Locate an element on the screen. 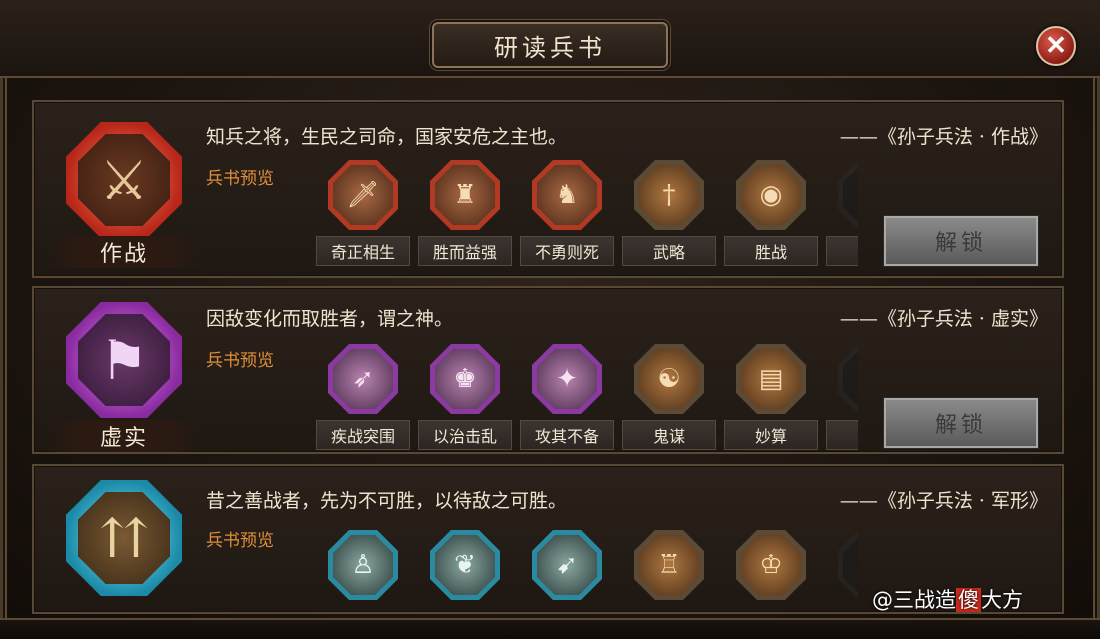 This screenshot has height=639, width=1100. close-button: ✕ is located at coordinates (1056, 46).